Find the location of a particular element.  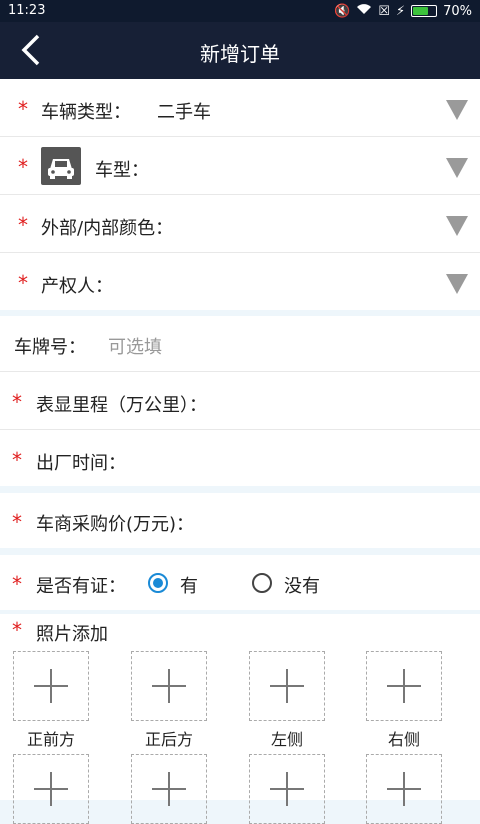

factory-date-label: 出厂时间： is located at coordinates (81, 463).